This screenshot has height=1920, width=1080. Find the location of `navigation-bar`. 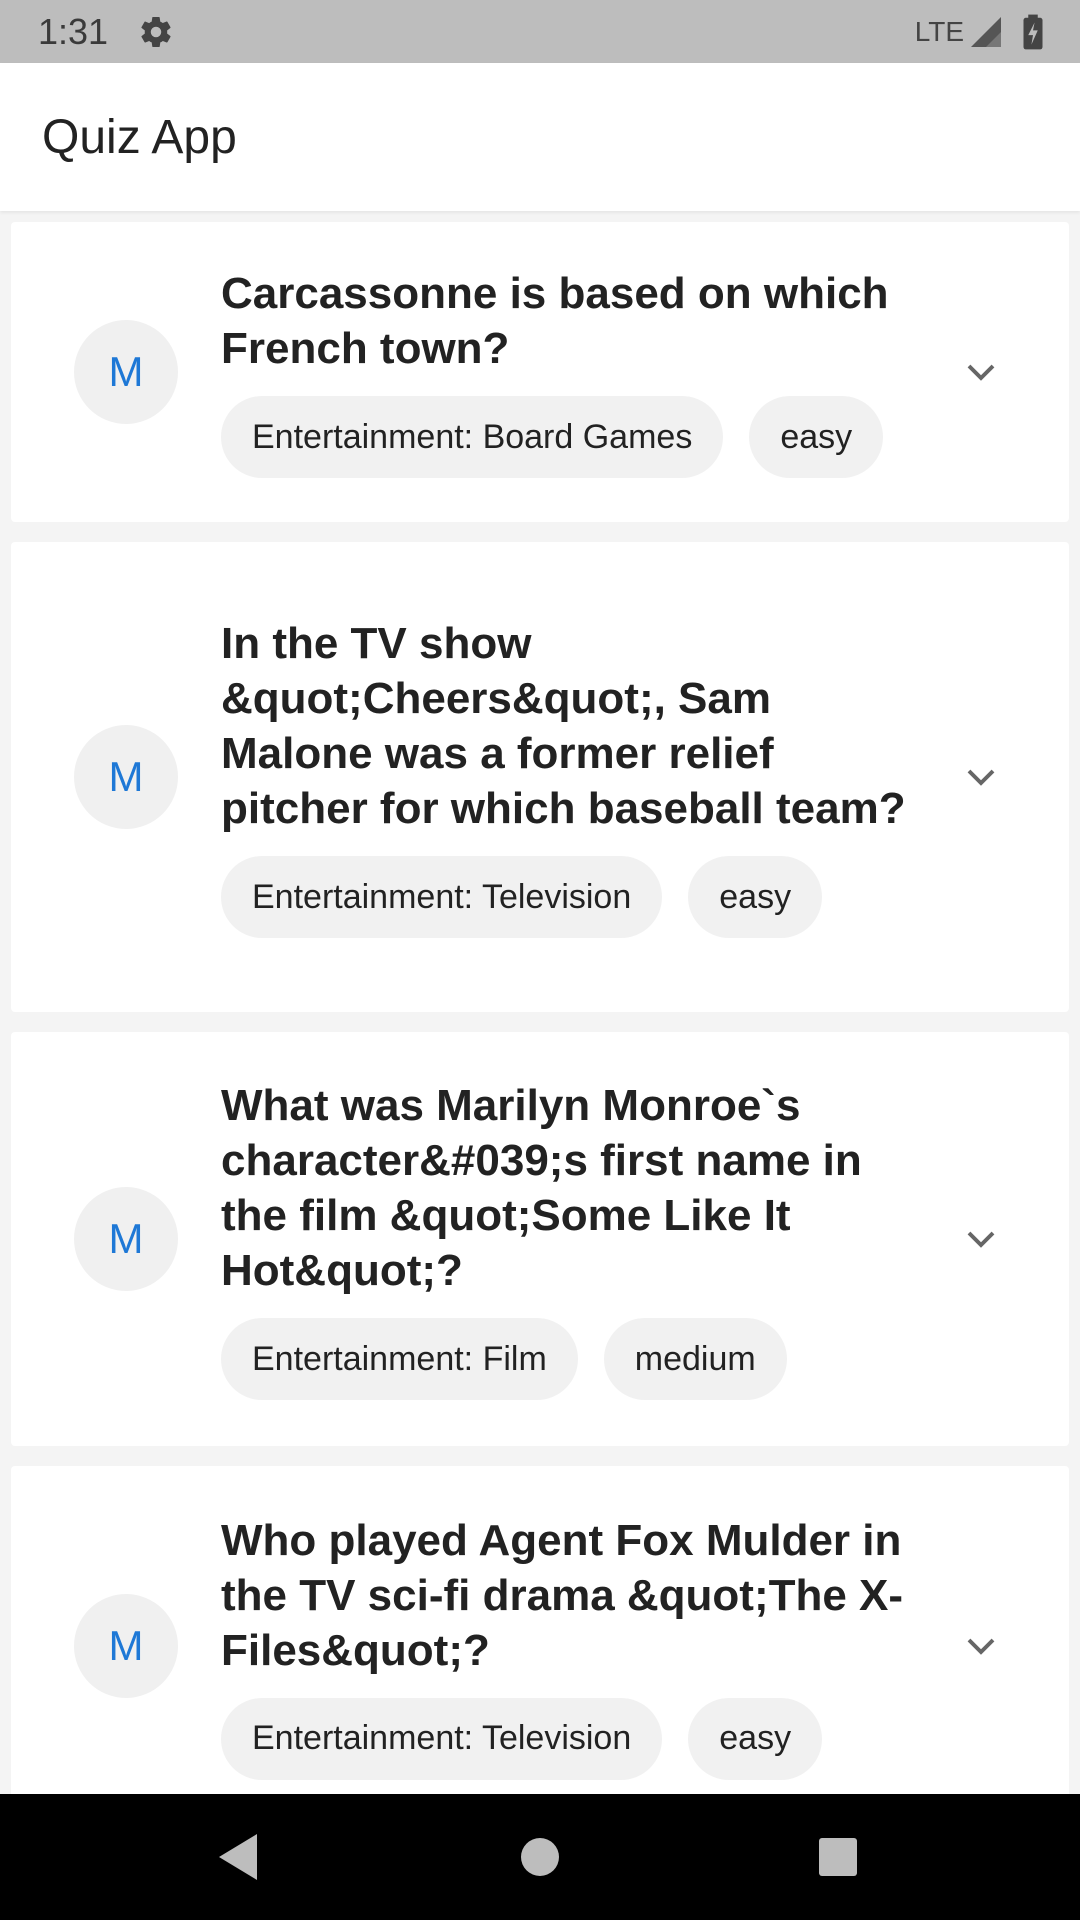

navigation-bar is located at coordinates (540, 1857).